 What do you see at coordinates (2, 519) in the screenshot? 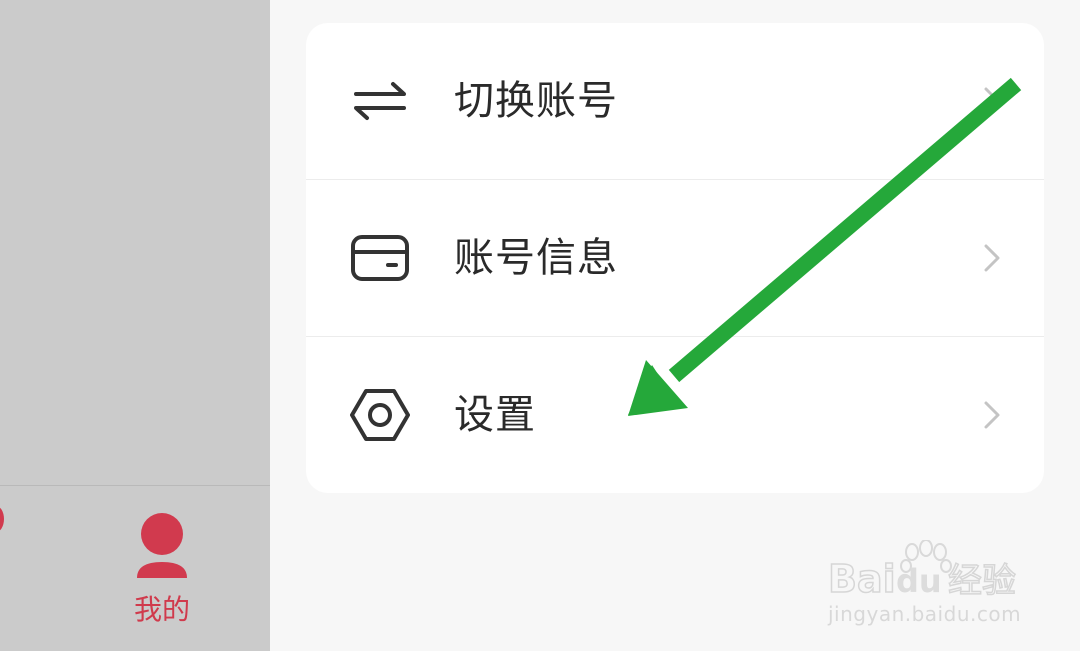
I see `notification-badge` at bounding box center [2, 519].